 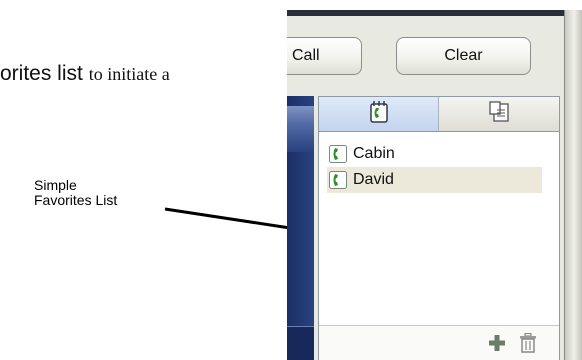 I want to click on document-text-sans: orites list, so click(x=41, y=73).